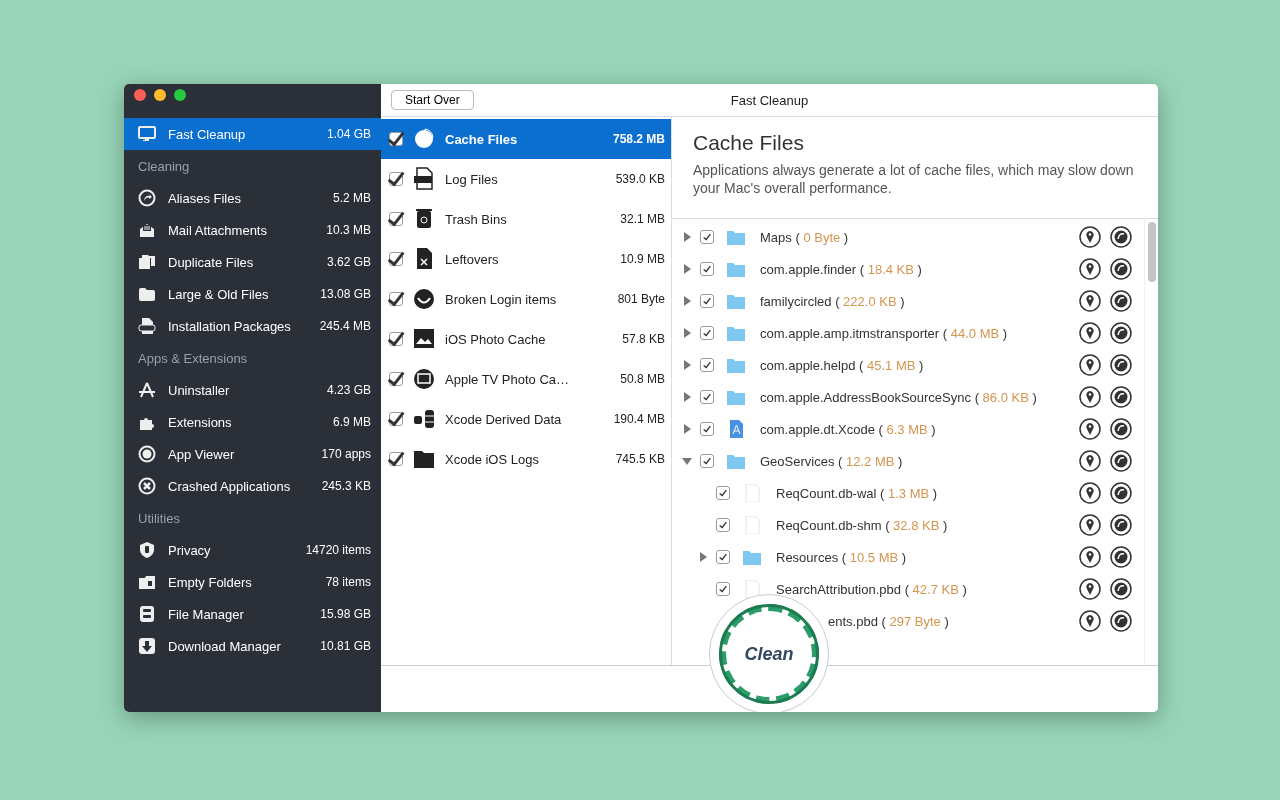 The width and height of the screenshot is (1280, 800). Describe the element at coordinates (346, 486) in the screenshot. I see `item-size: 245.3 KB` at that location.